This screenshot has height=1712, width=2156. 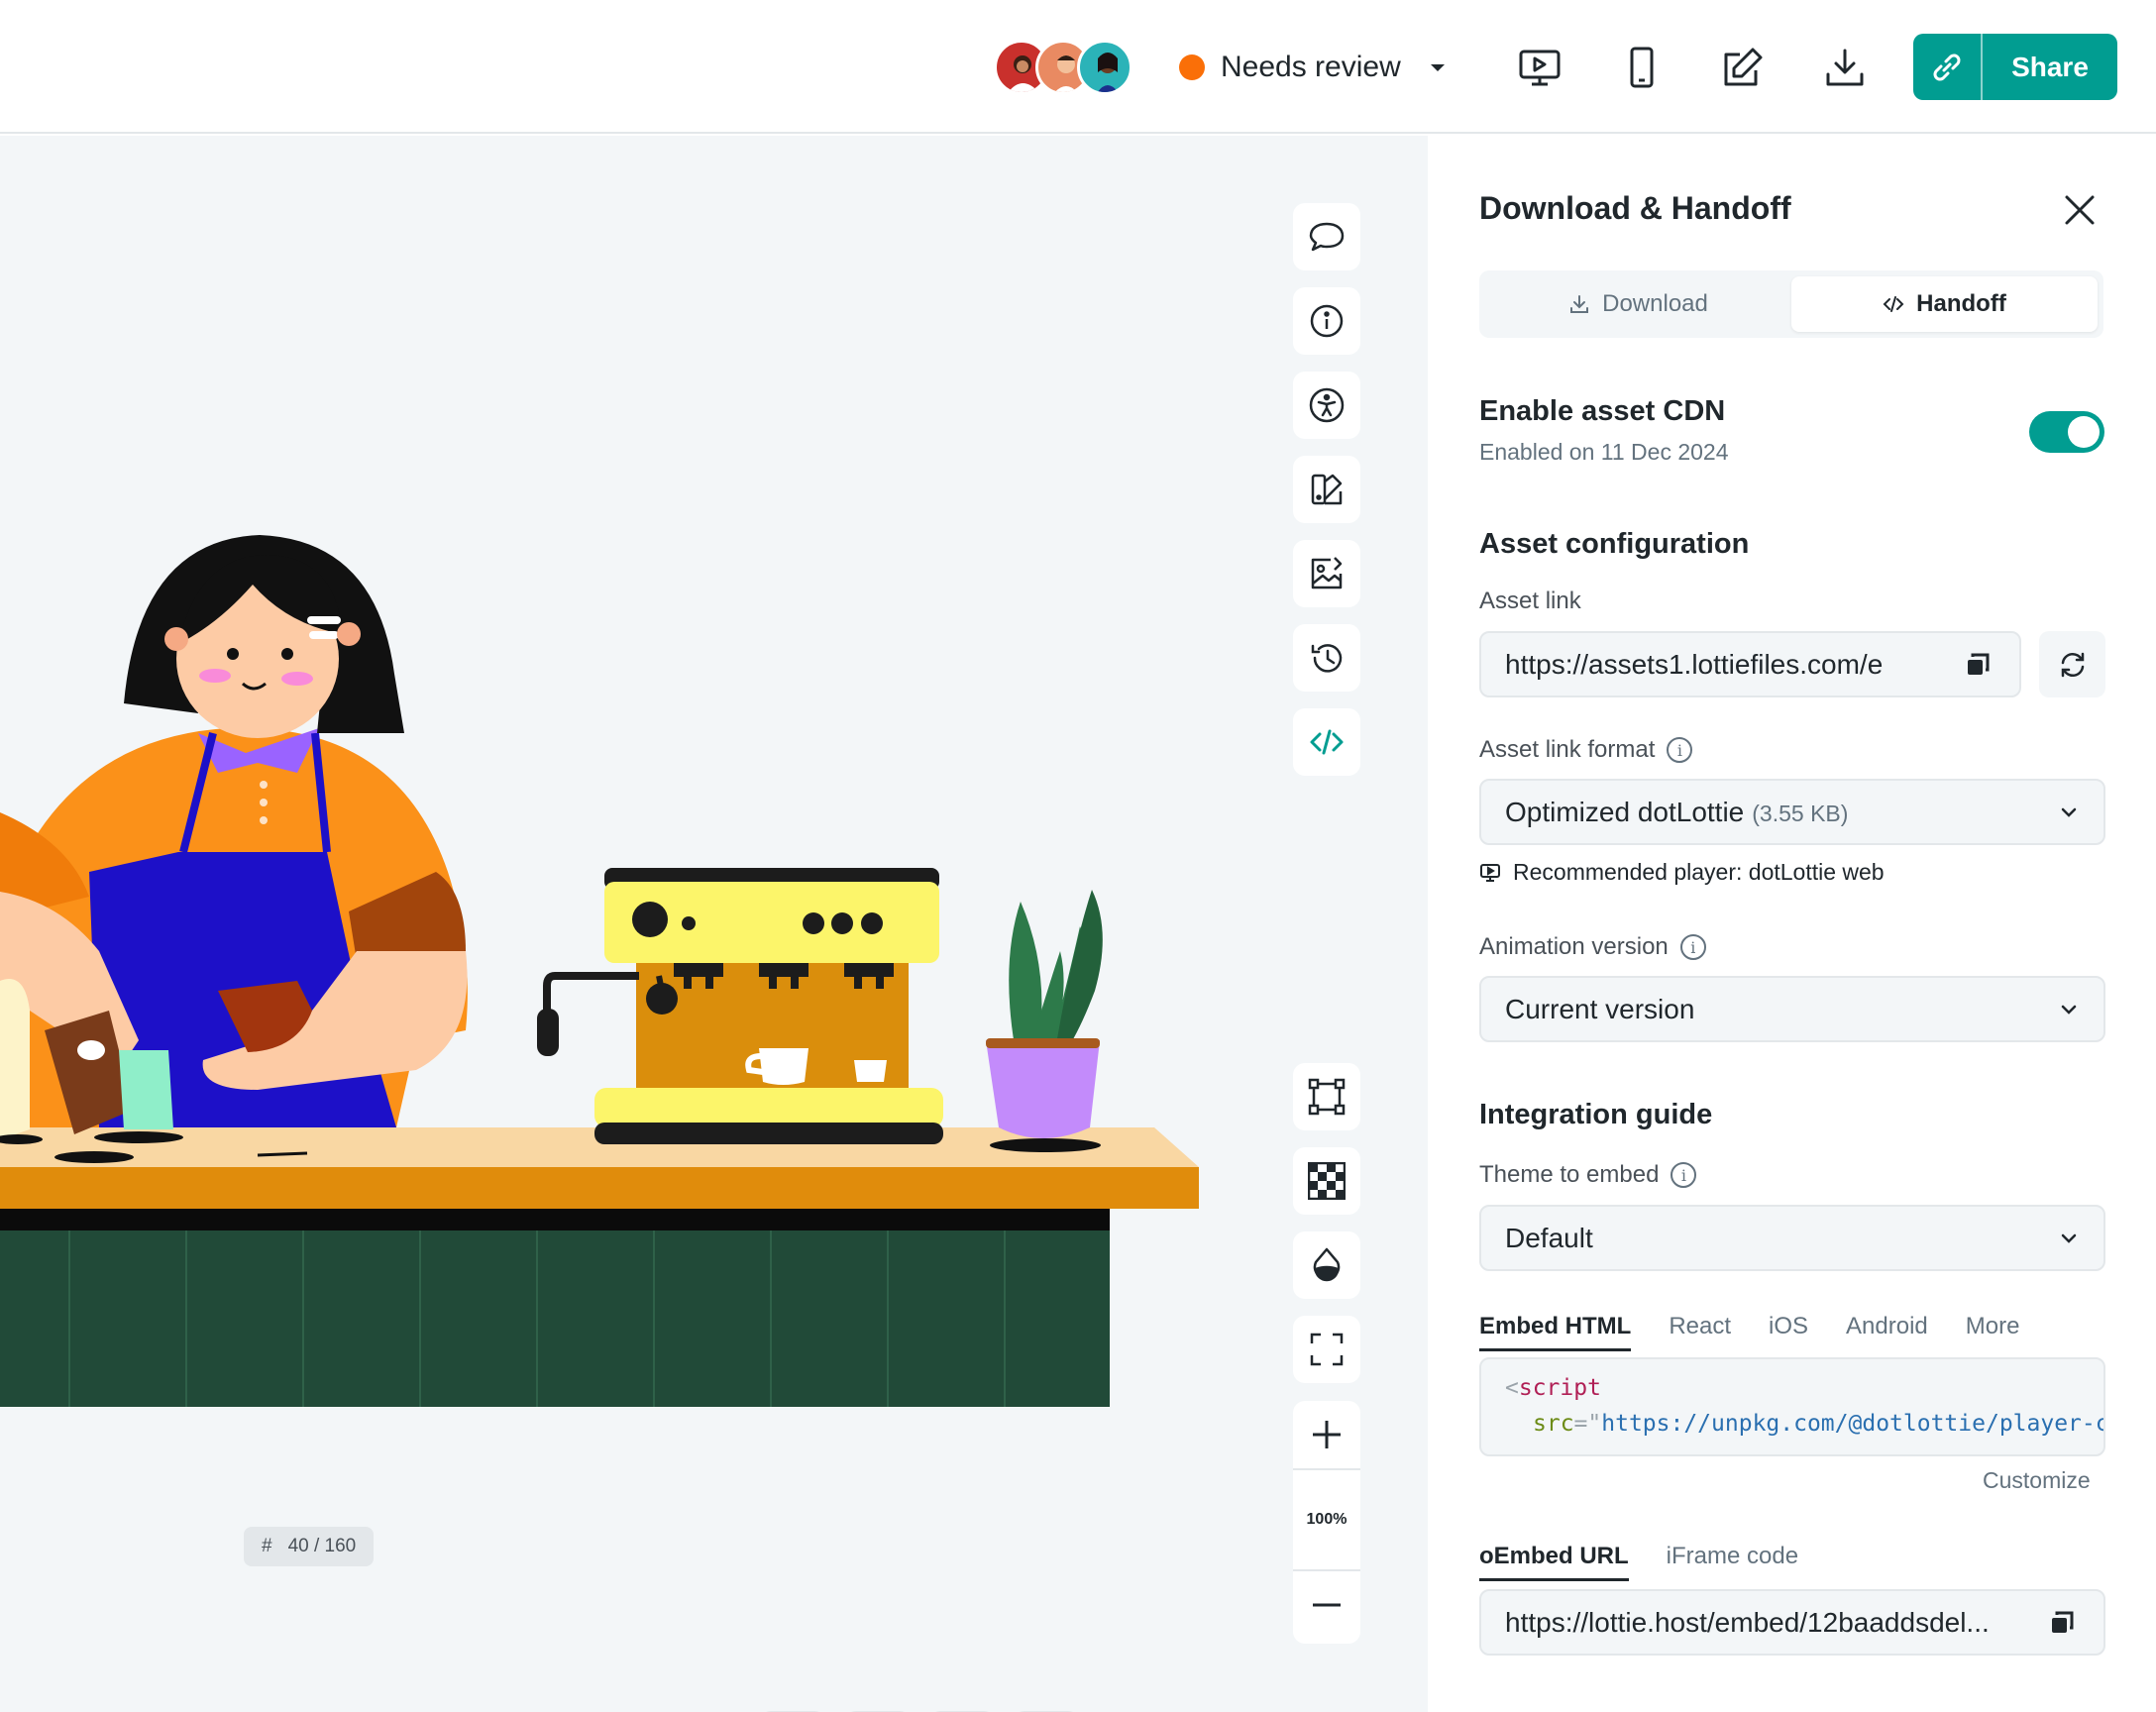 I want to click on code-bracket: <, so click(x=1512, y=1388).